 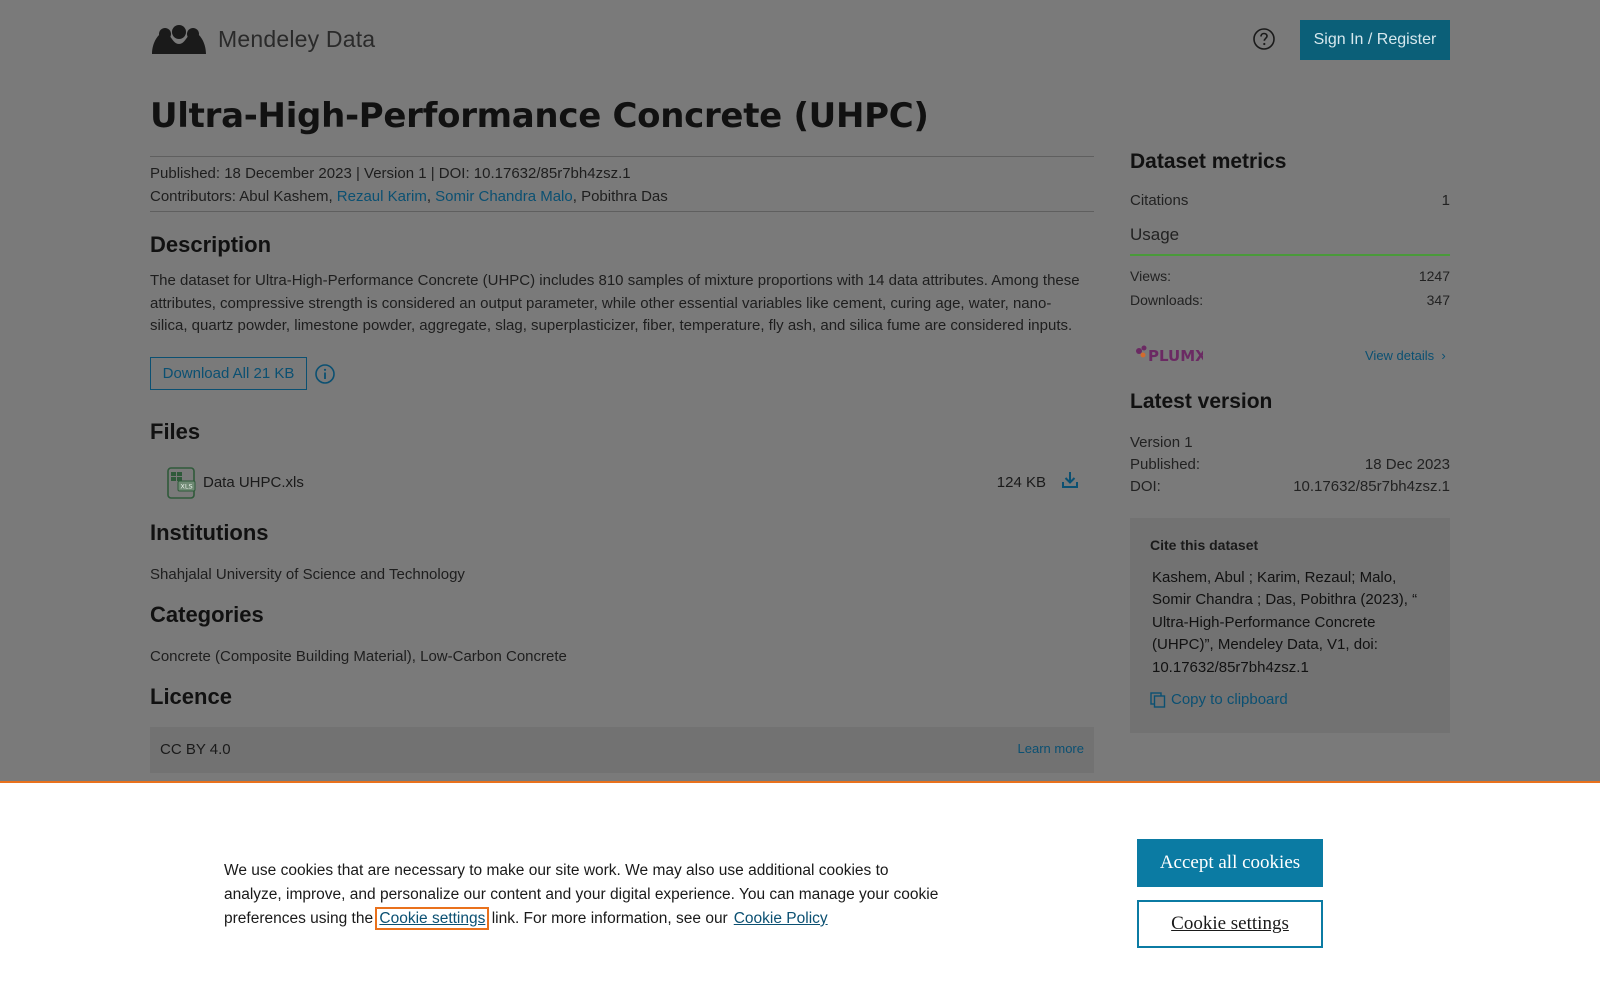 What do you see at coordinates (228, 373) in the screenshot?
I see `download-all-button: Download All 21 KB` at bounding box center [228, 373].